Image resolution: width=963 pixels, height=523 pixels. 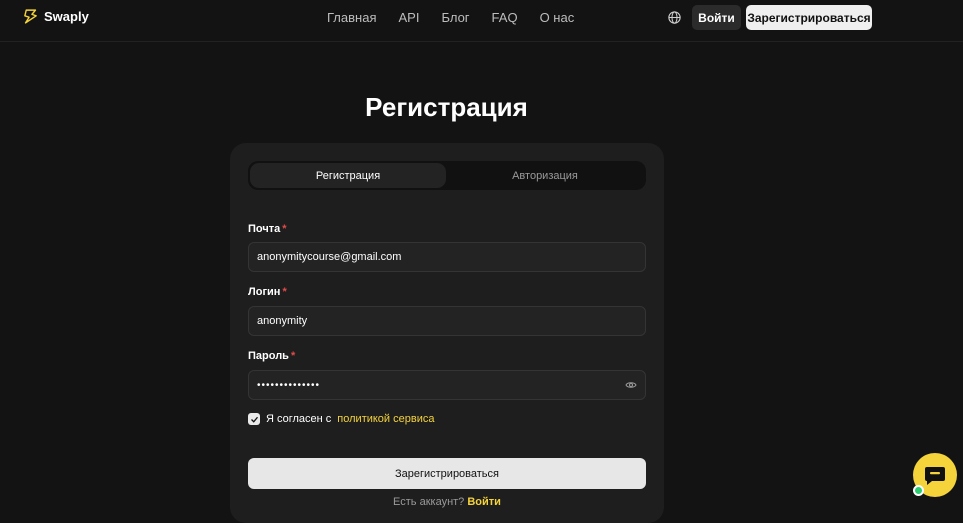 I want to click on brand-name: Swaply, so click(x=66, y=16).